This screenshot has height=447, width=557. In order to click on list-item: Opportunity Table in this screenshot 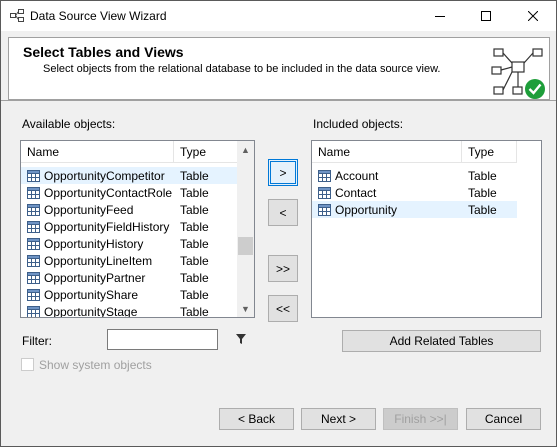, I will do `click(414, 209)`.